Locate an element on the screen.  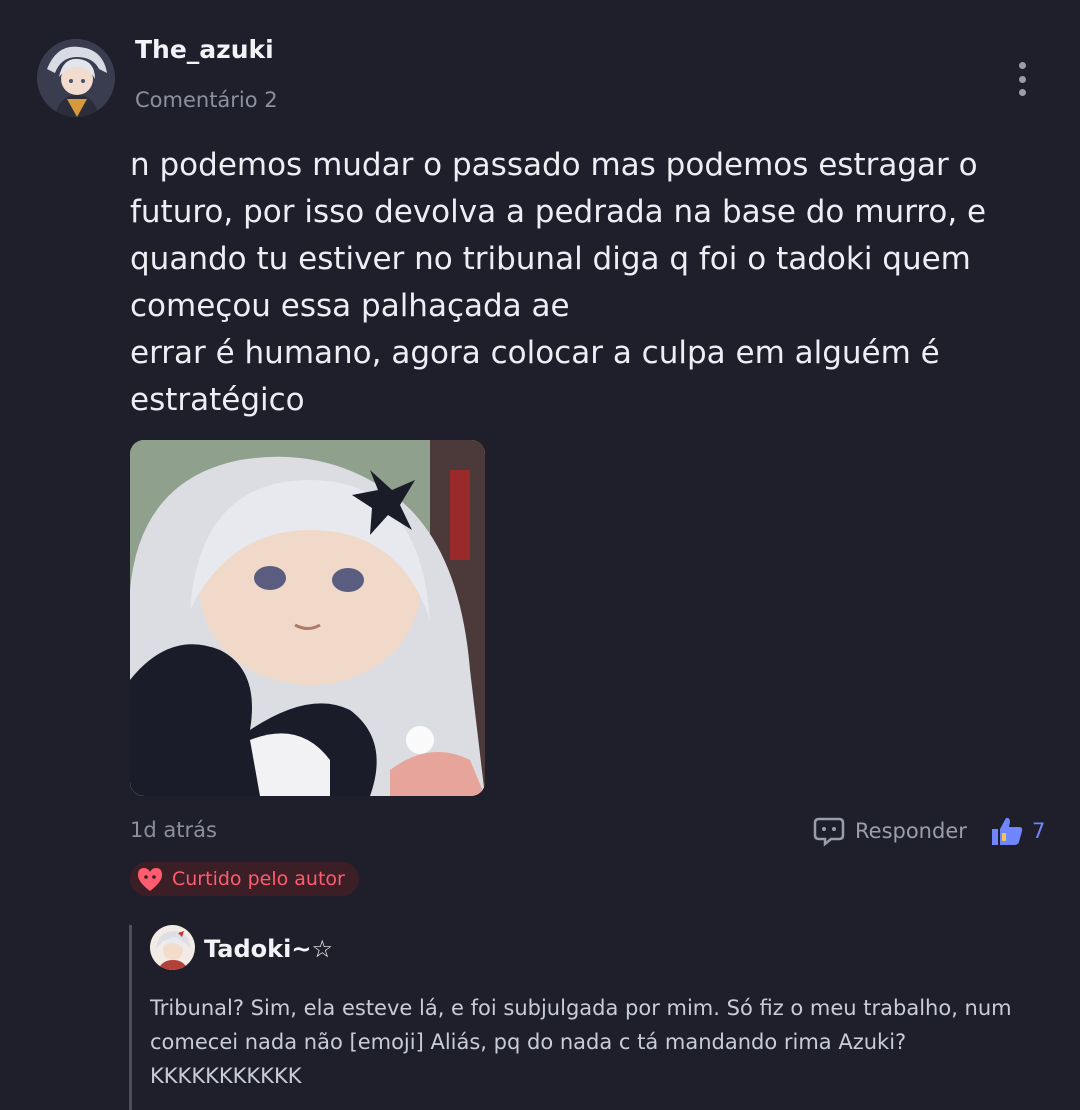
author-name: The_azuki is located at coordinates (204, 49).